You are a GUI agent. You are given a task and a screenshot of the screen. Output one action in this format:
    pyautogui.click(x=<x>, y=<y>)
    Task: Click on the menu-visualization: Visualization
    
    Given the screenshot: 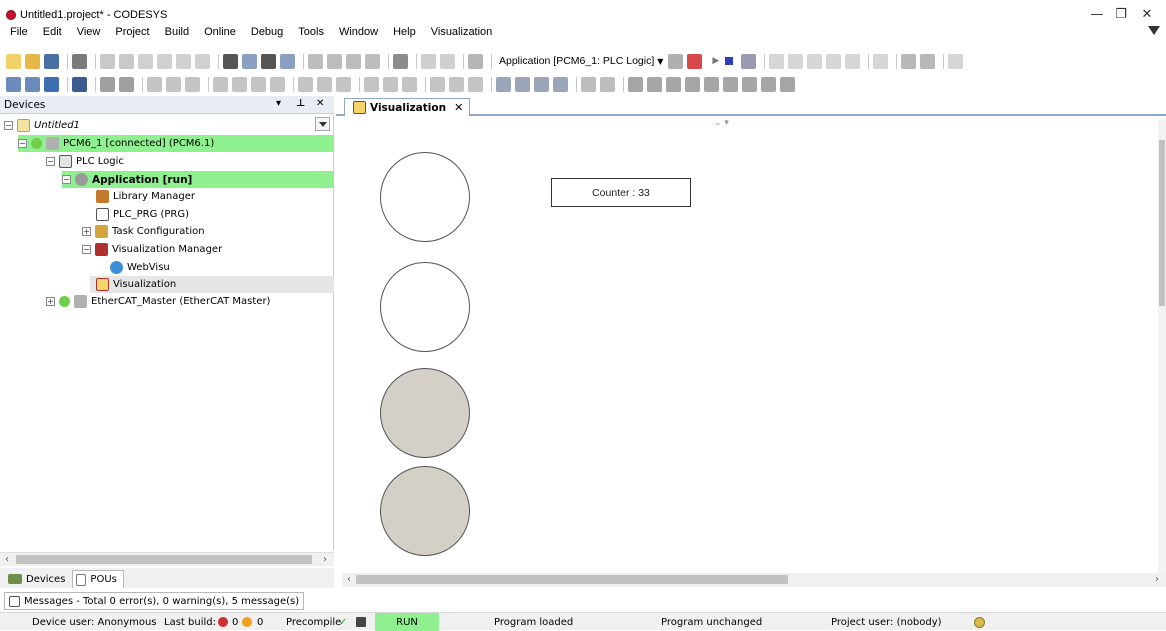 What is the action you would take?
    pyautogui.click(x=462, y=32)
    